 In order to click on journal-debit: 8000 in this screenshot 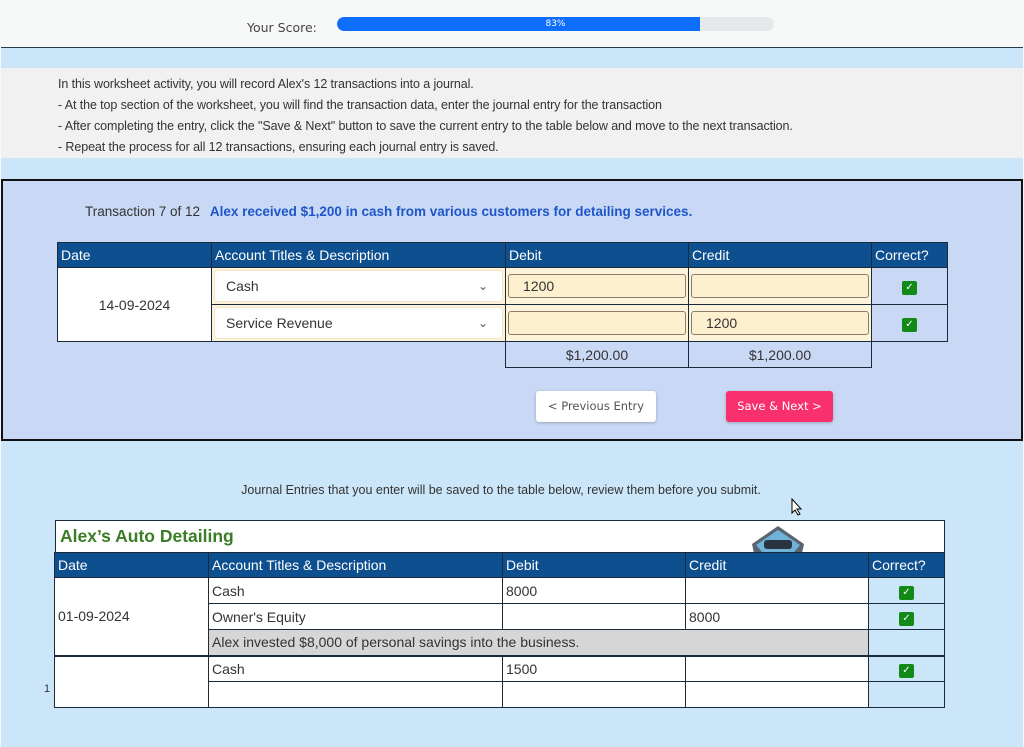, I will do `click(594, 590)`.